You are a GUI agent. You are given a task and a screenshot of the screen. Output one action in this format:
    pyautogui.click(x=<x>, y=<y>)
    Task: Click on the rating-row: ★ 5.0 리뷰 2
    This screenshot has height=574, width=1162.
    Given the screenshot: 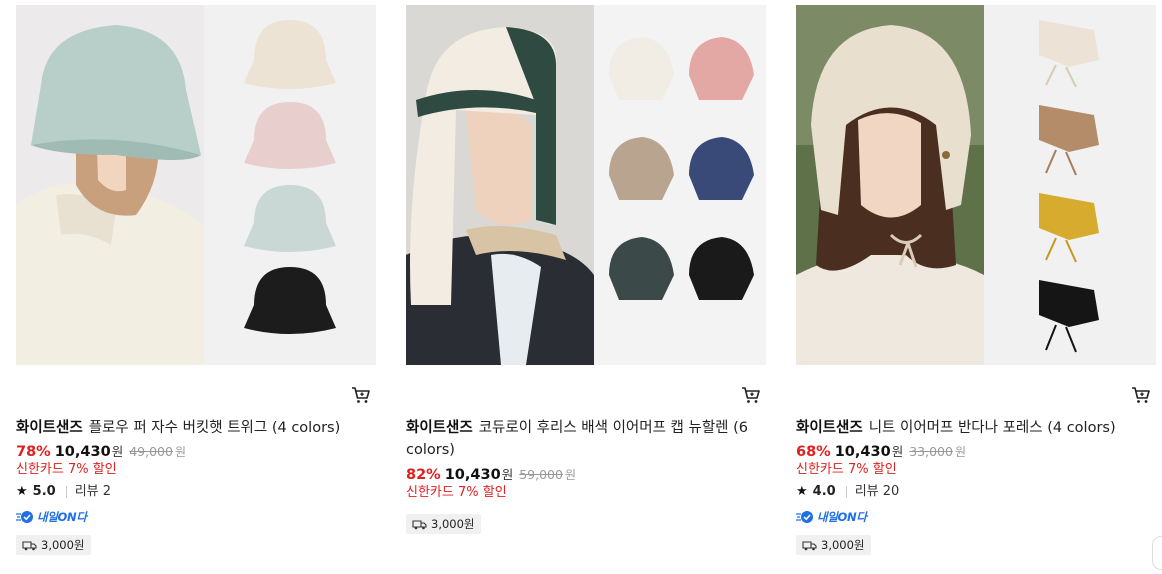 What is the action you would take?
    pyautogui.click(x=63, y=492)
    